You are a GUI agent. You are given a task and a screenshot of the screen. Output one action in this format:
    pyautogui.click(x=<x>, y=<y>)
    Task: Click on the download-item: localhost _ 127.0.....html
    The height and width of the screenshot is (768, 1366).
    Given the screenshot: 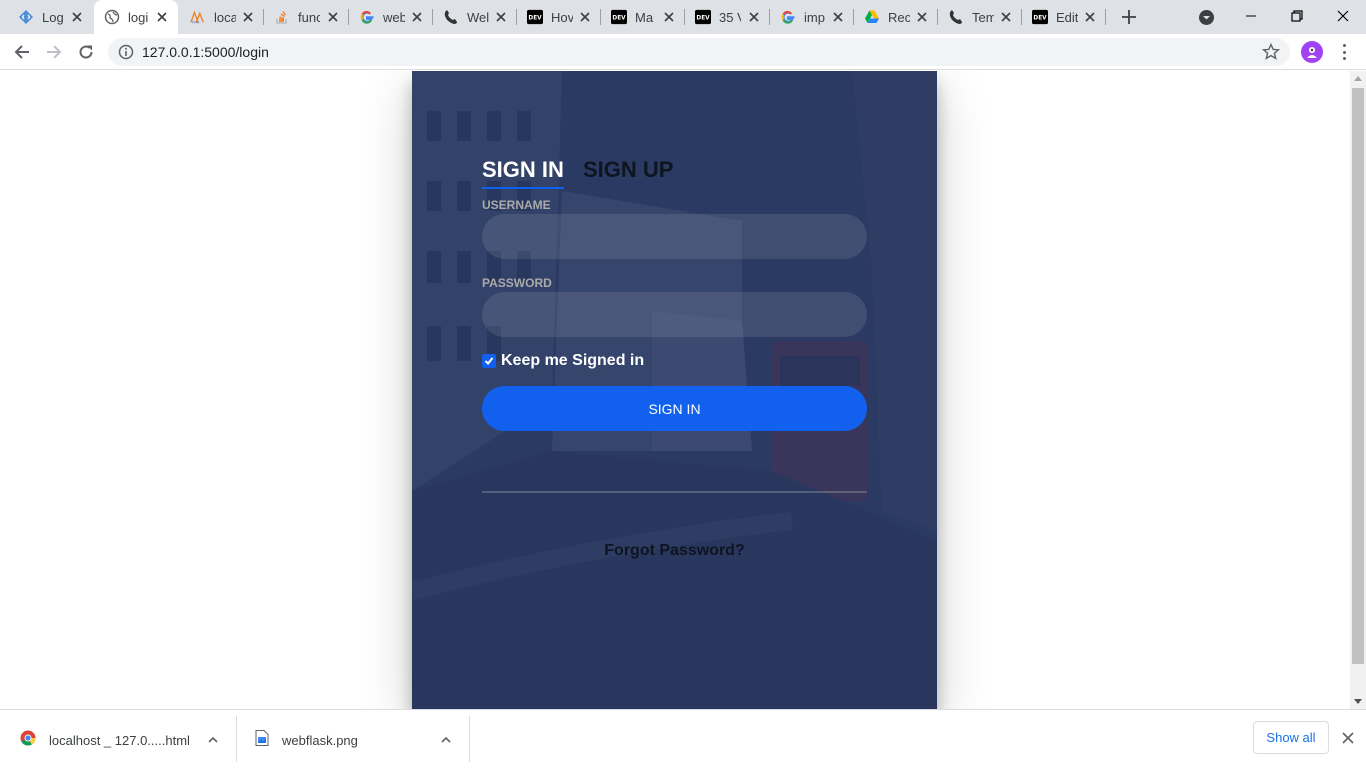 What is the action you would take?
    pyautogui.click(x=125, y=740)
    